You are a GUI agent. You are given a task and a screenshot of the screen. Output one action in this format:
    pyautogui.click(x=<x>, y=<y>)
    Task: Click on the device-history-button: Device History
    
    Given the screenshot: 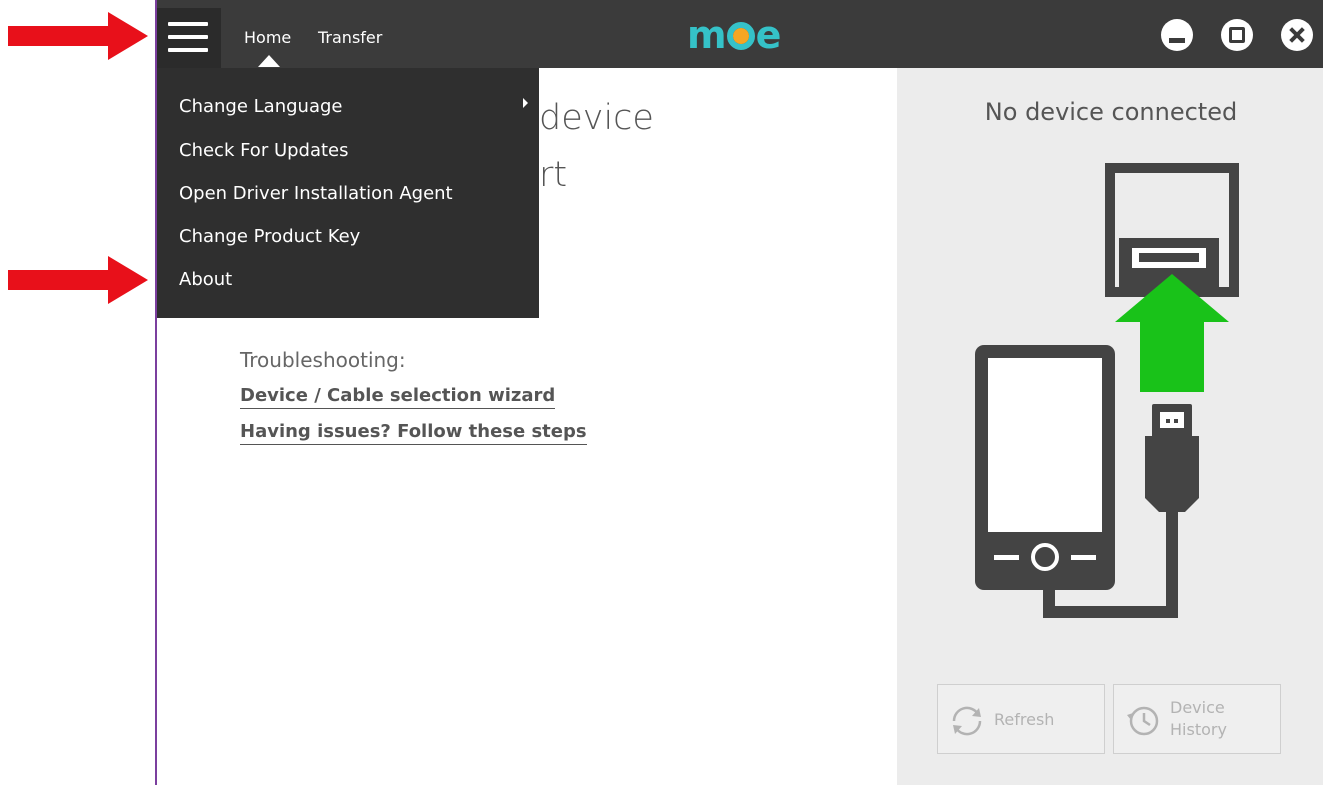 What is the action you would take?
    pyautogui.click(x=1197, y=719)
    